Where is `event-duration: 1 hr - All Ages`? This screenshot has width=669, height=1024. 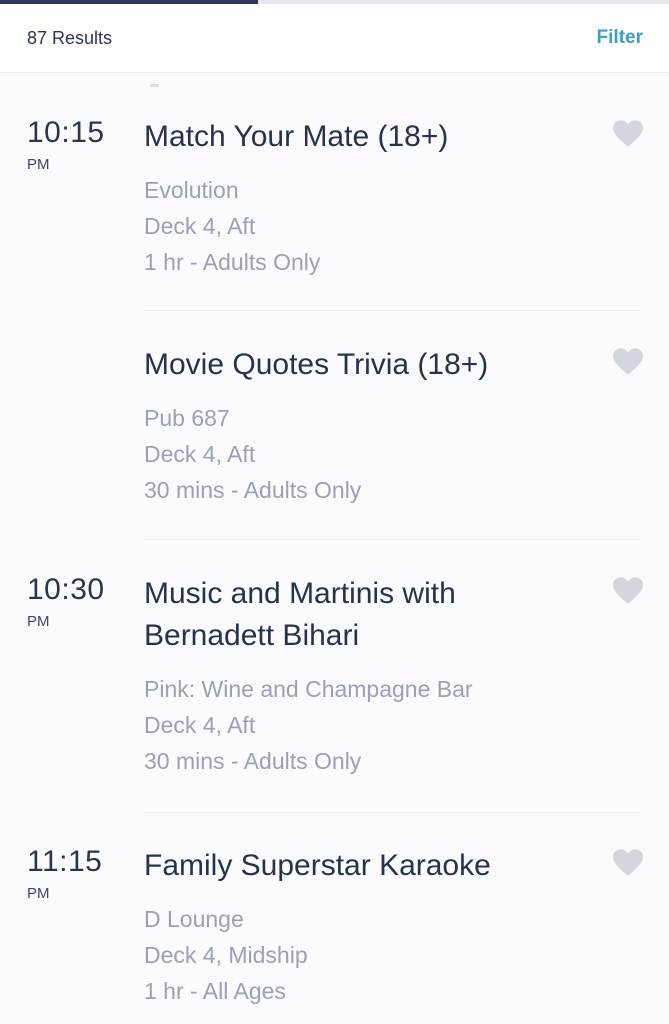 event-duration: 1 hr - All Ages is located at coordinates (215, 991).